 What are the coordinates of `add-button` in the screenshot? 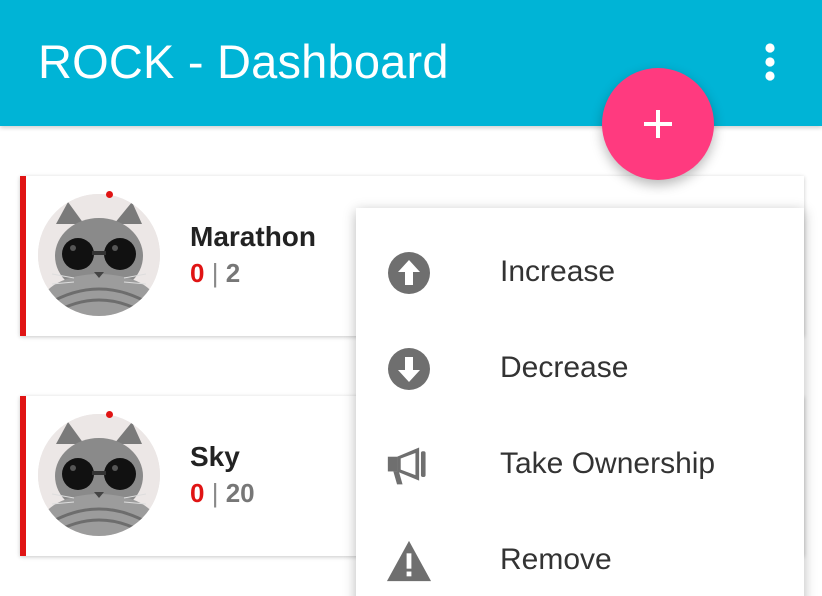 It's located at (658, 124).